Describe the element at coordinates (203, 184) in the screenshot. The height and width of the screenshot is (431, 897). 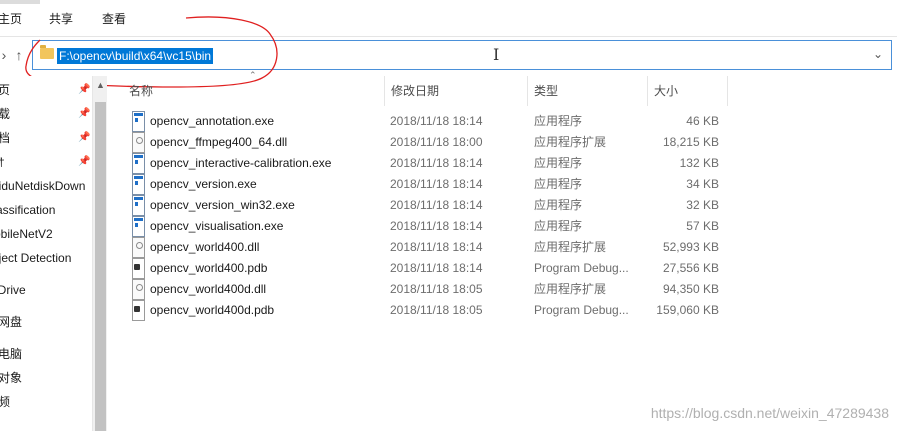
I see `file-name: opencv_version.exe` at that location.